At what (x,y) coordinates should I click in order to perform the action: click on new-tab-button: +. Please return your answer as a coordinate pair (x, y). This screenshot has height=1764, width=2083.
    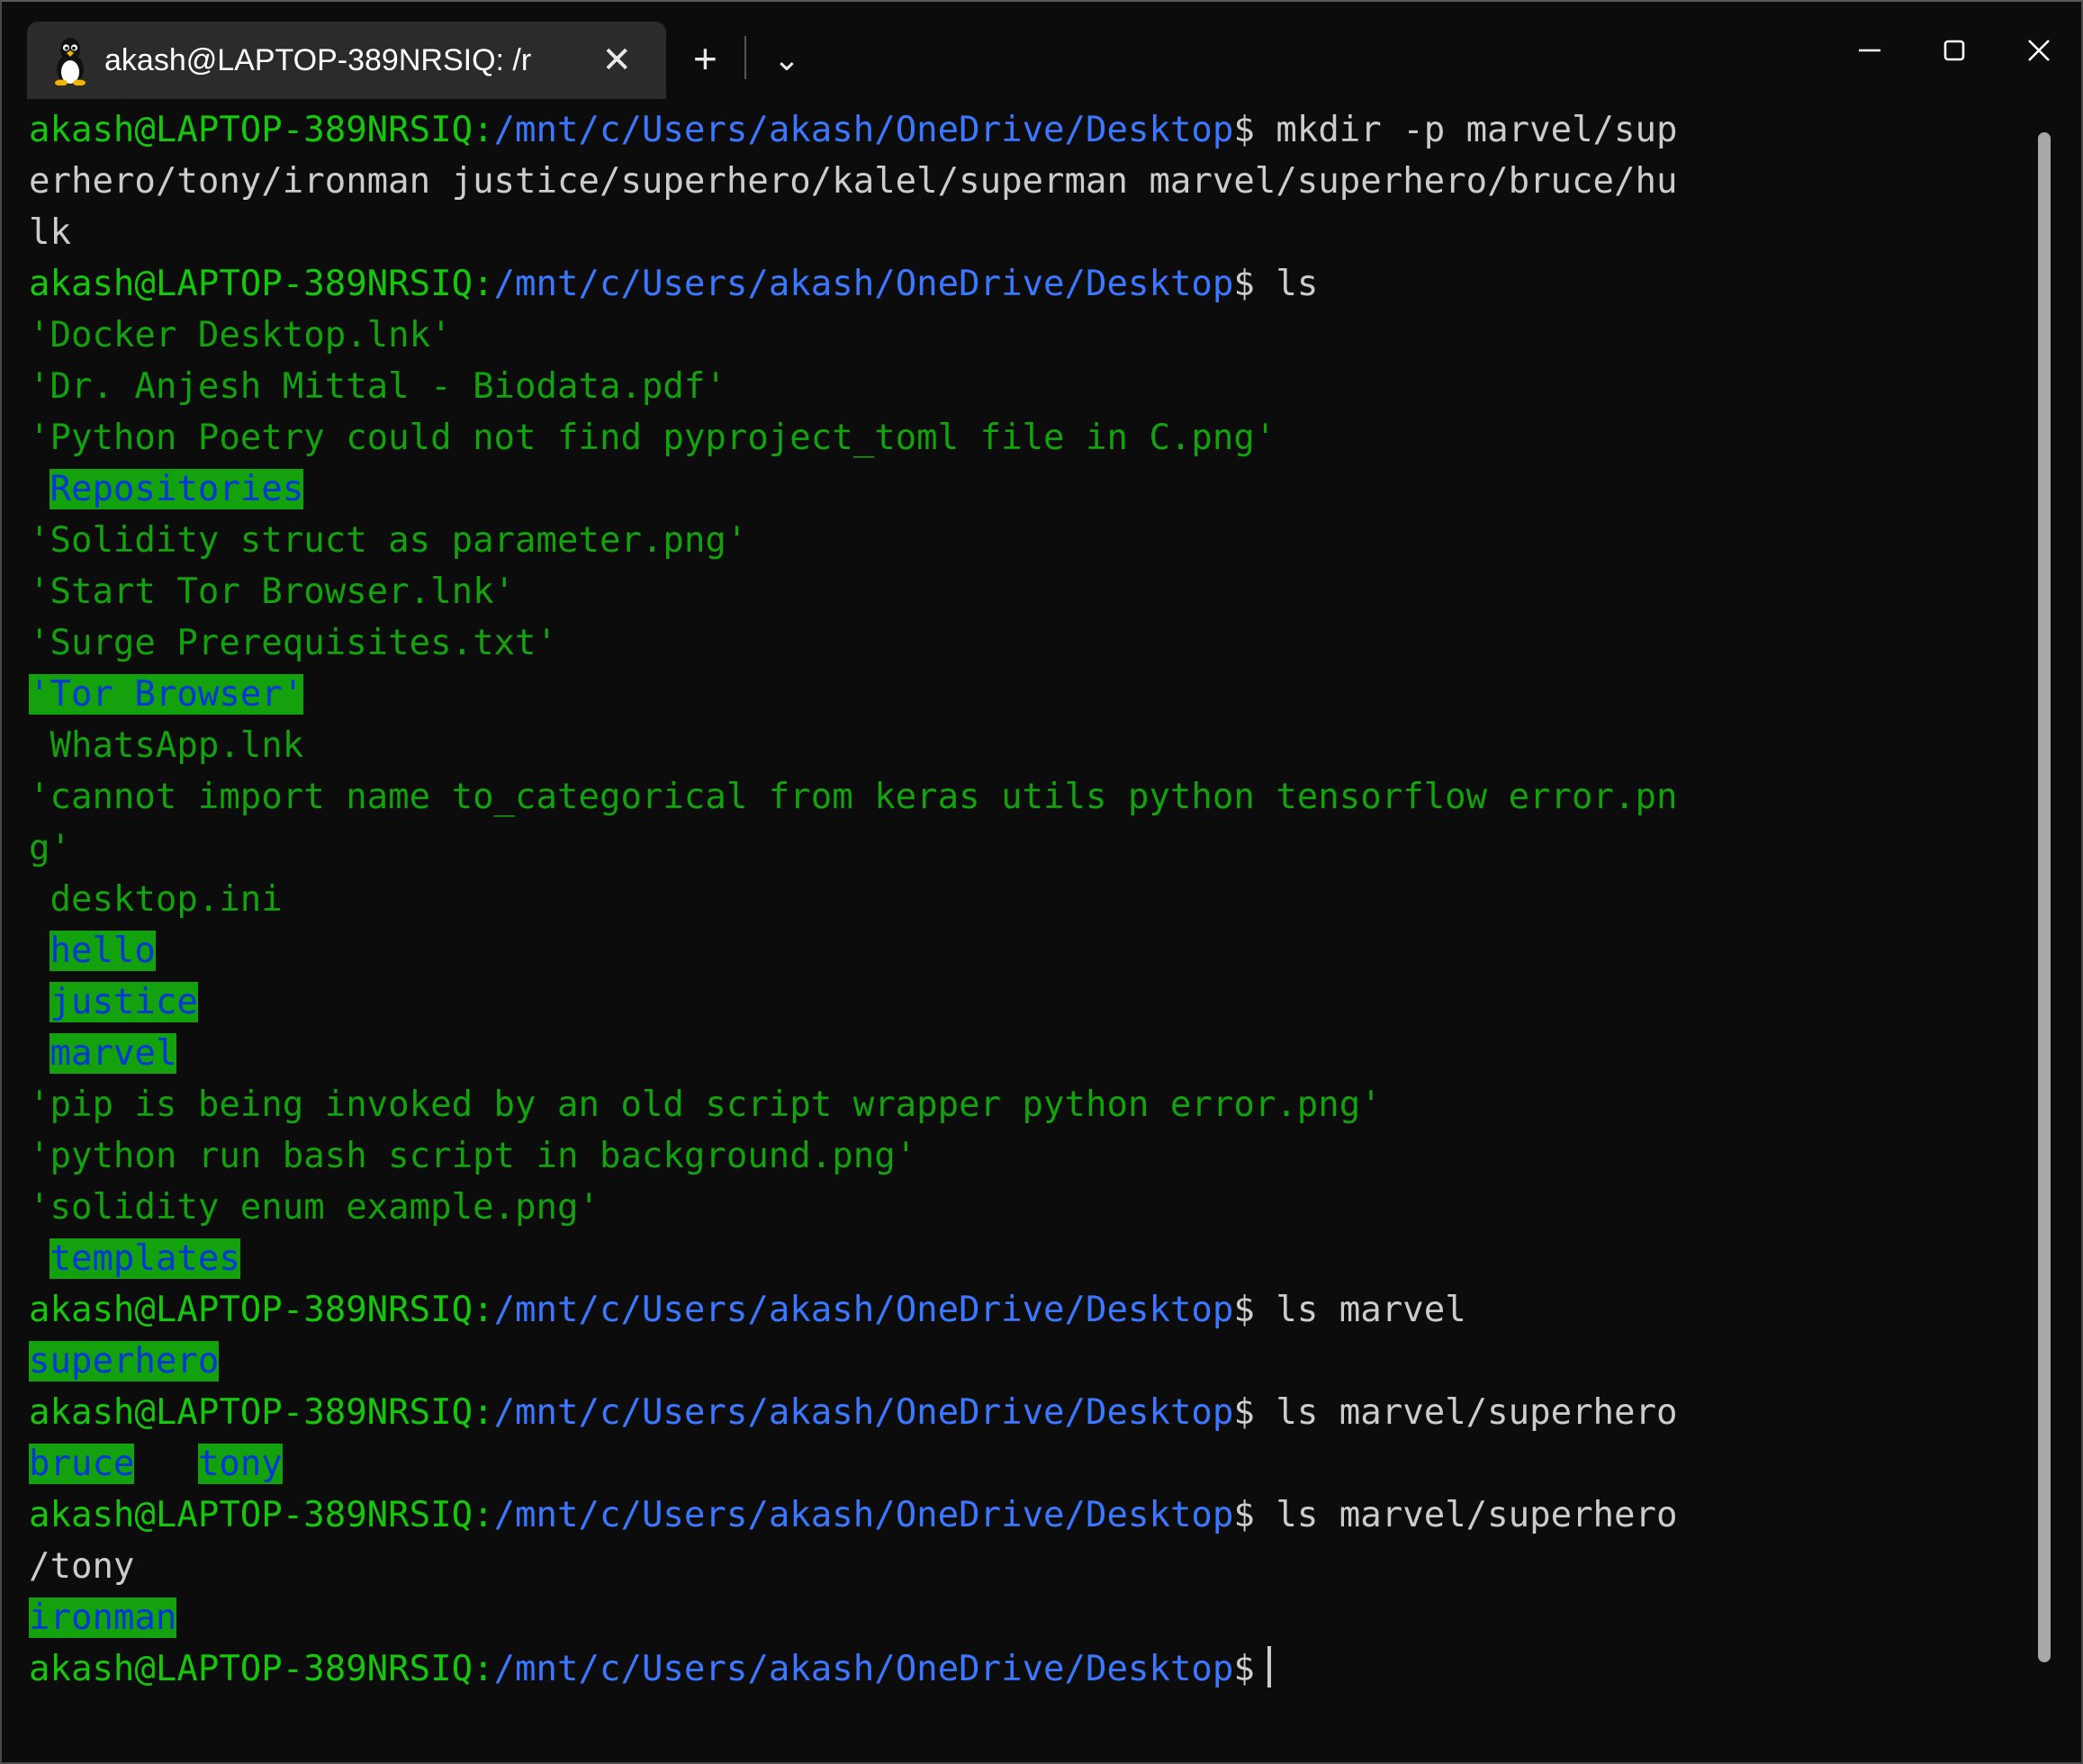
    Looking at the image, I should click on (703, 68).